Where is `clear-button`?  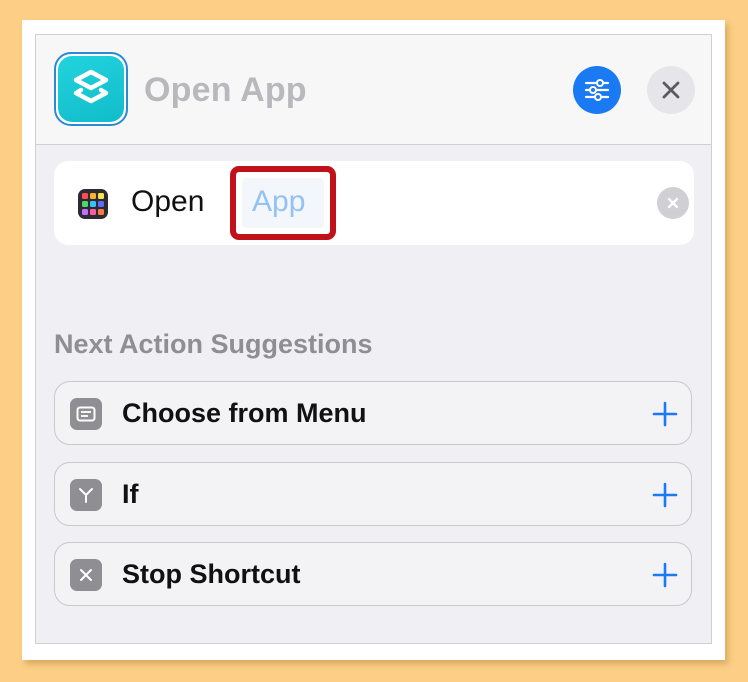
clear-button is located at coordinates (673, 203).